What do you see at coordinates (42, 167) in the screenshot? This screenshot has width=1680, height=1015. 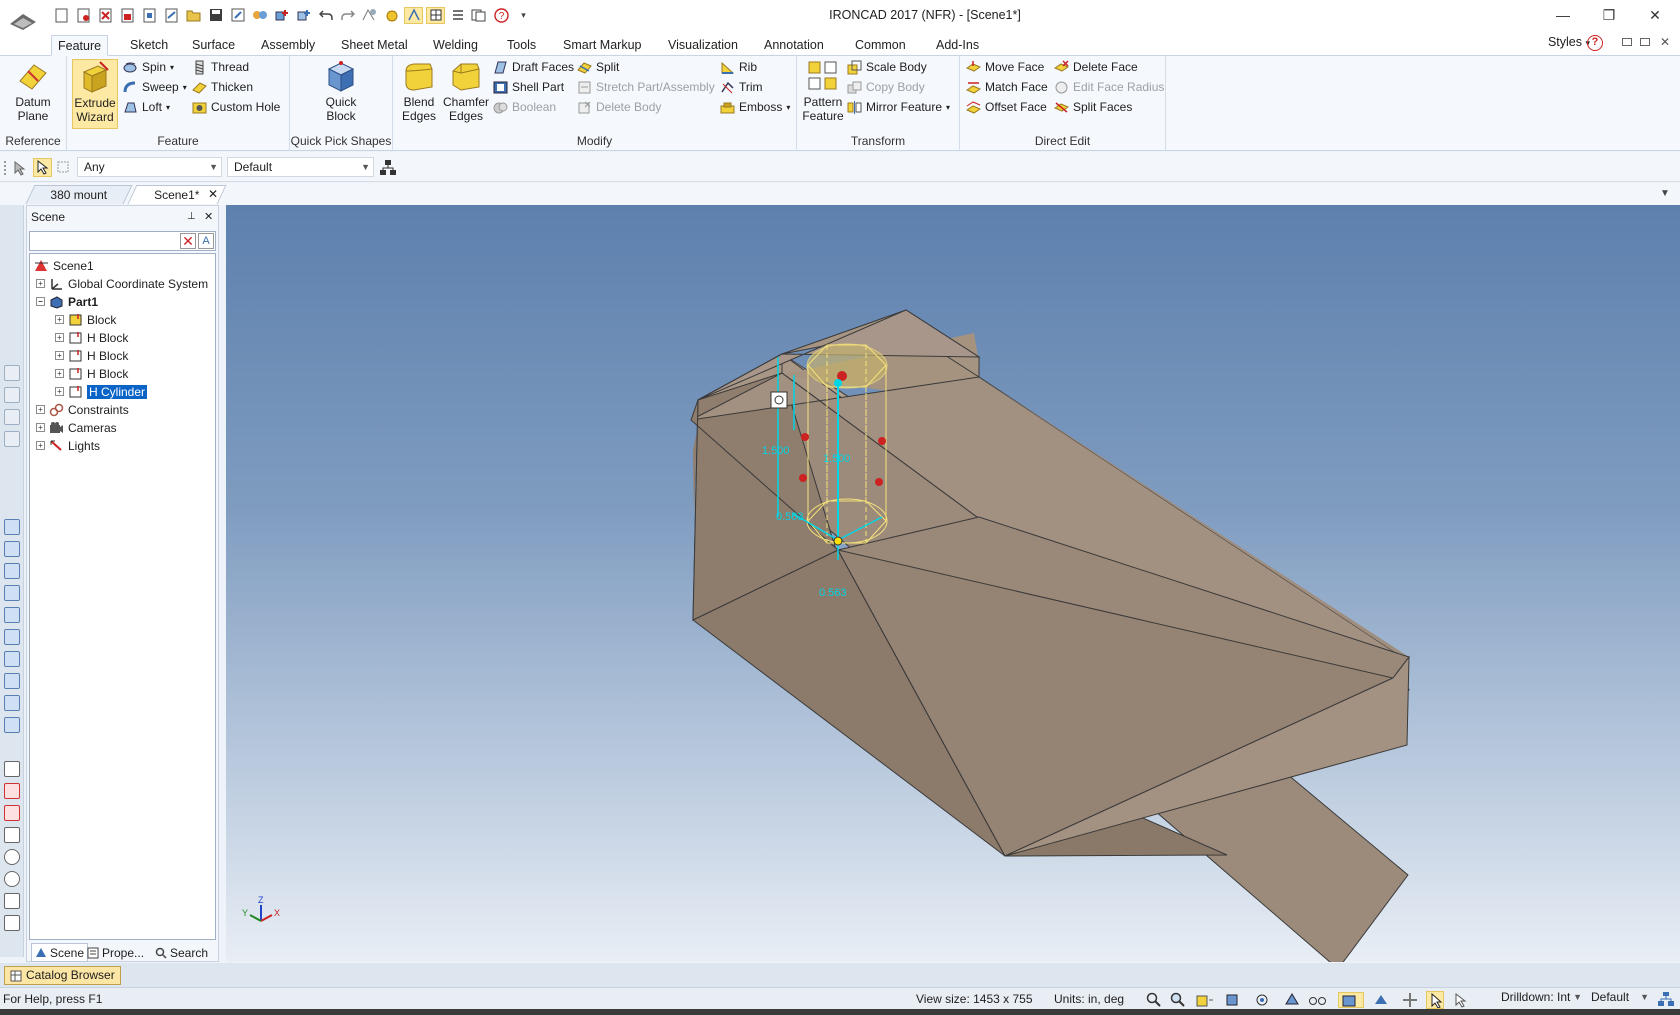 I see `select-tool-button` at bounding box center [42, 167].